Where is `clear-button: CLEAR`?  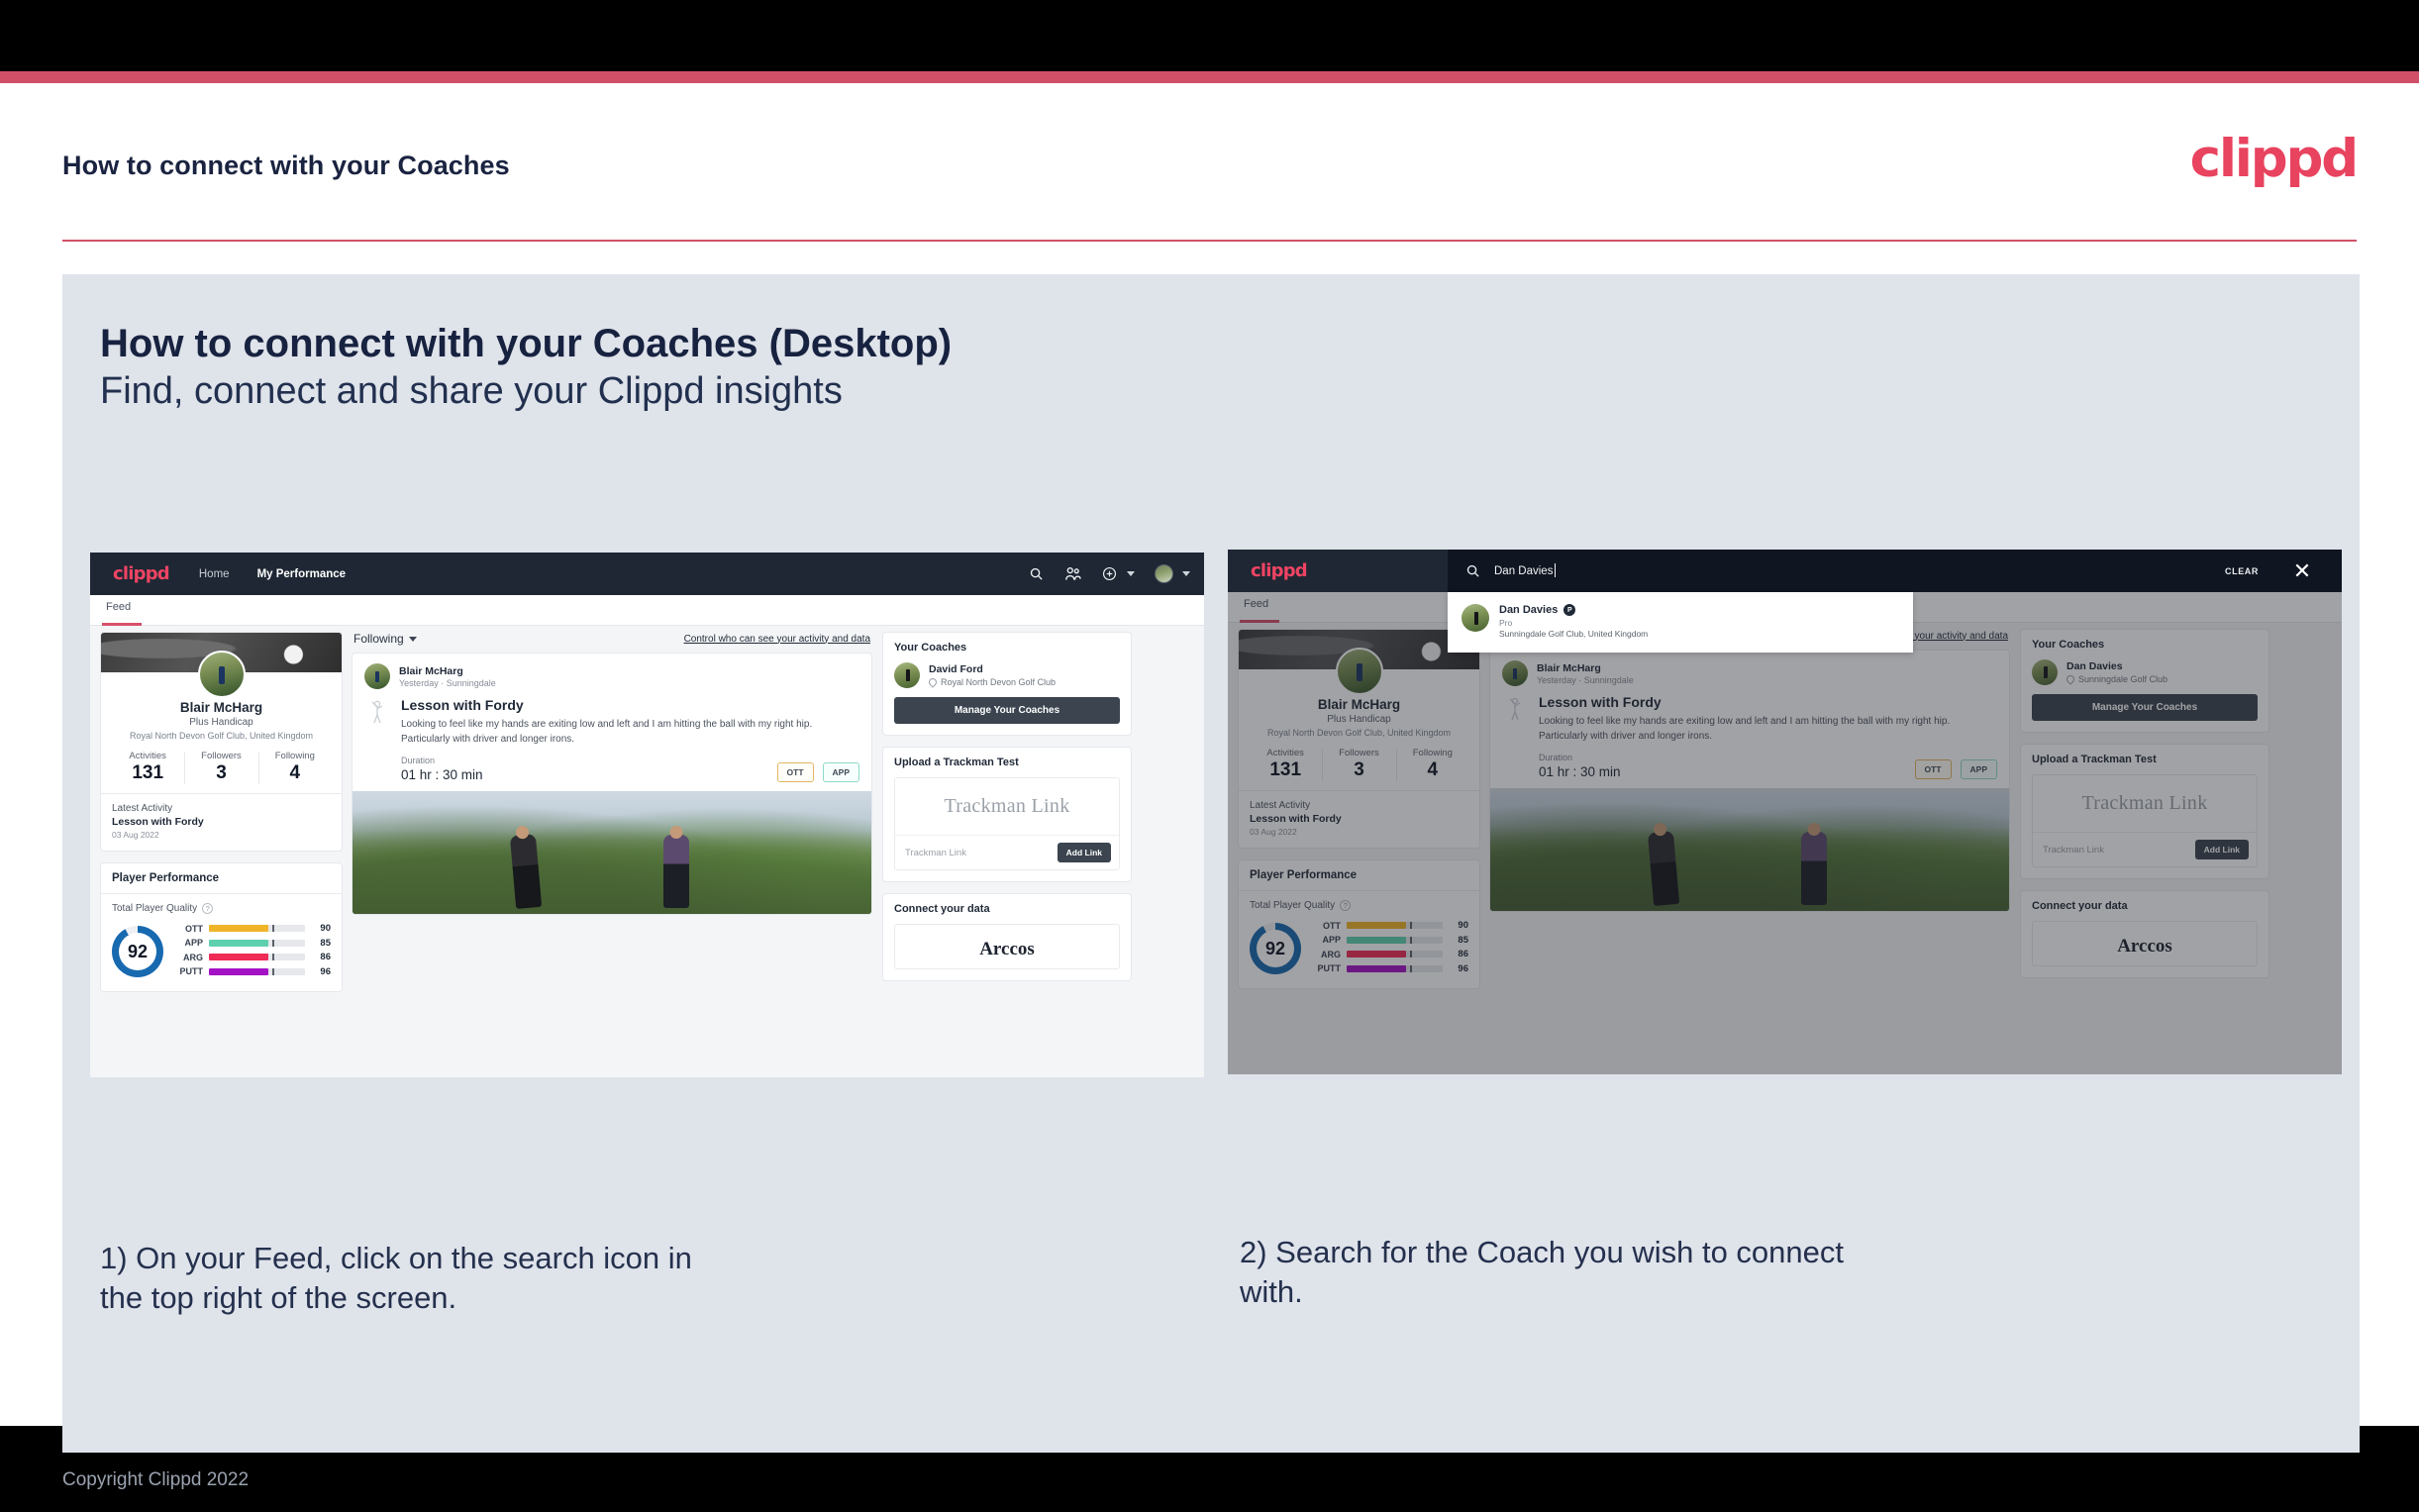 clear-button: CLEAR is located at coordinates (2242, 571).